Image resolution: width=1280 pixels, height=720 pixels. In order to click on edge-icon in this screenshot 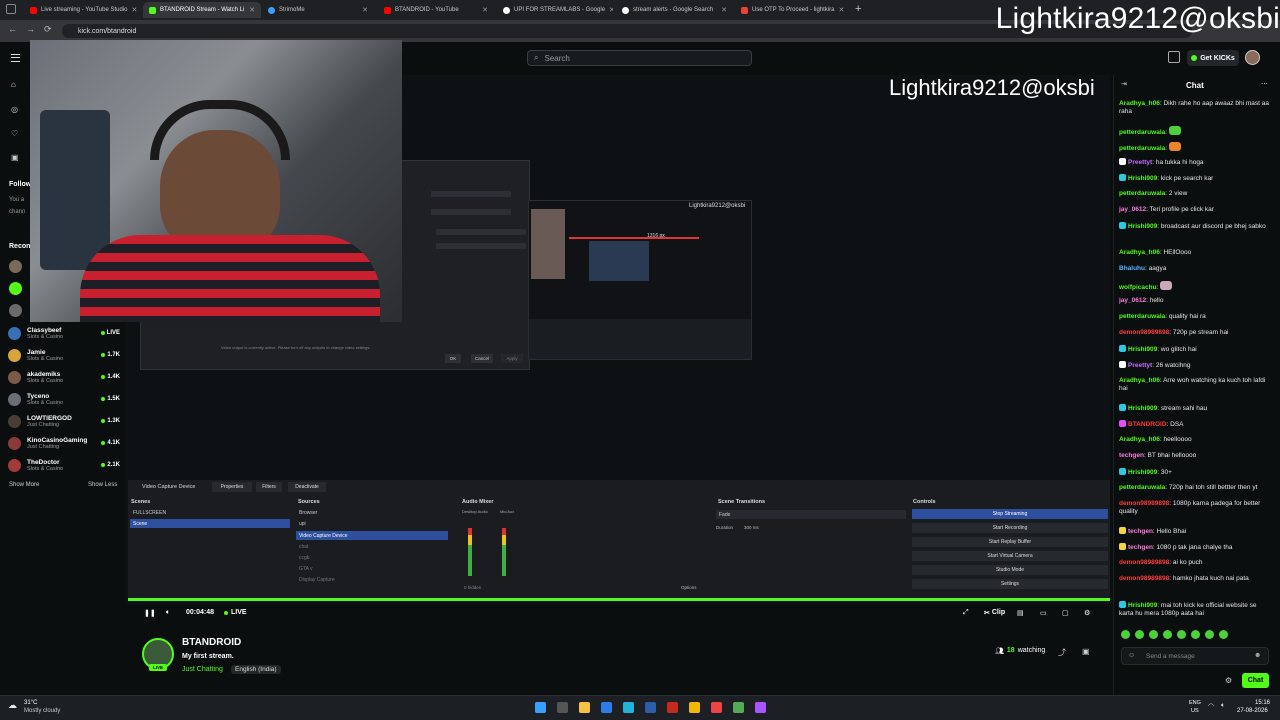, I will do `click(606, 707)`.